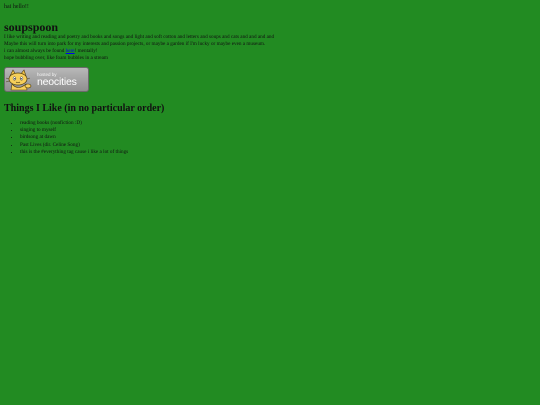 This screenshot has height=405, width=540. I want to click on location-text-after: ! mentally!, so click(86, 51).